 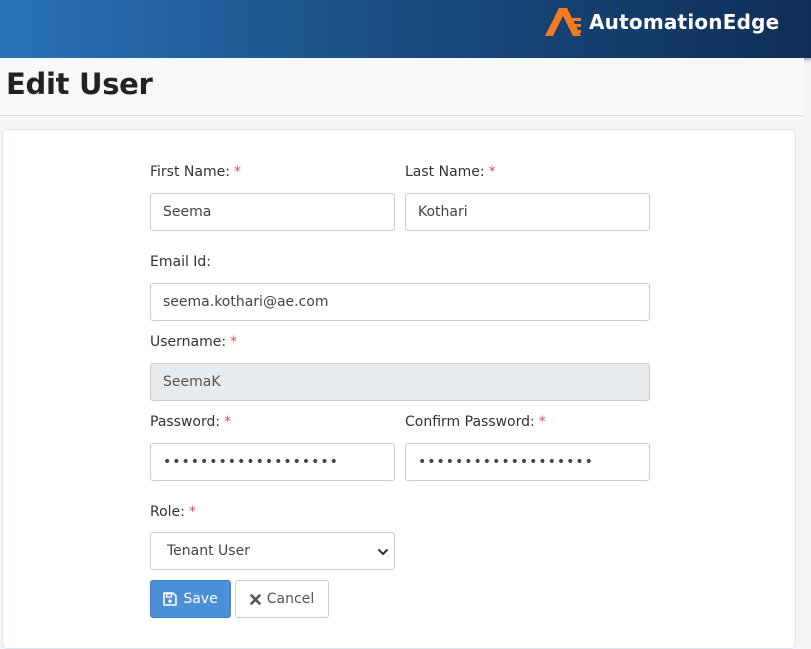 I want to click on confirm-password-field, so click(x=527, y=462).